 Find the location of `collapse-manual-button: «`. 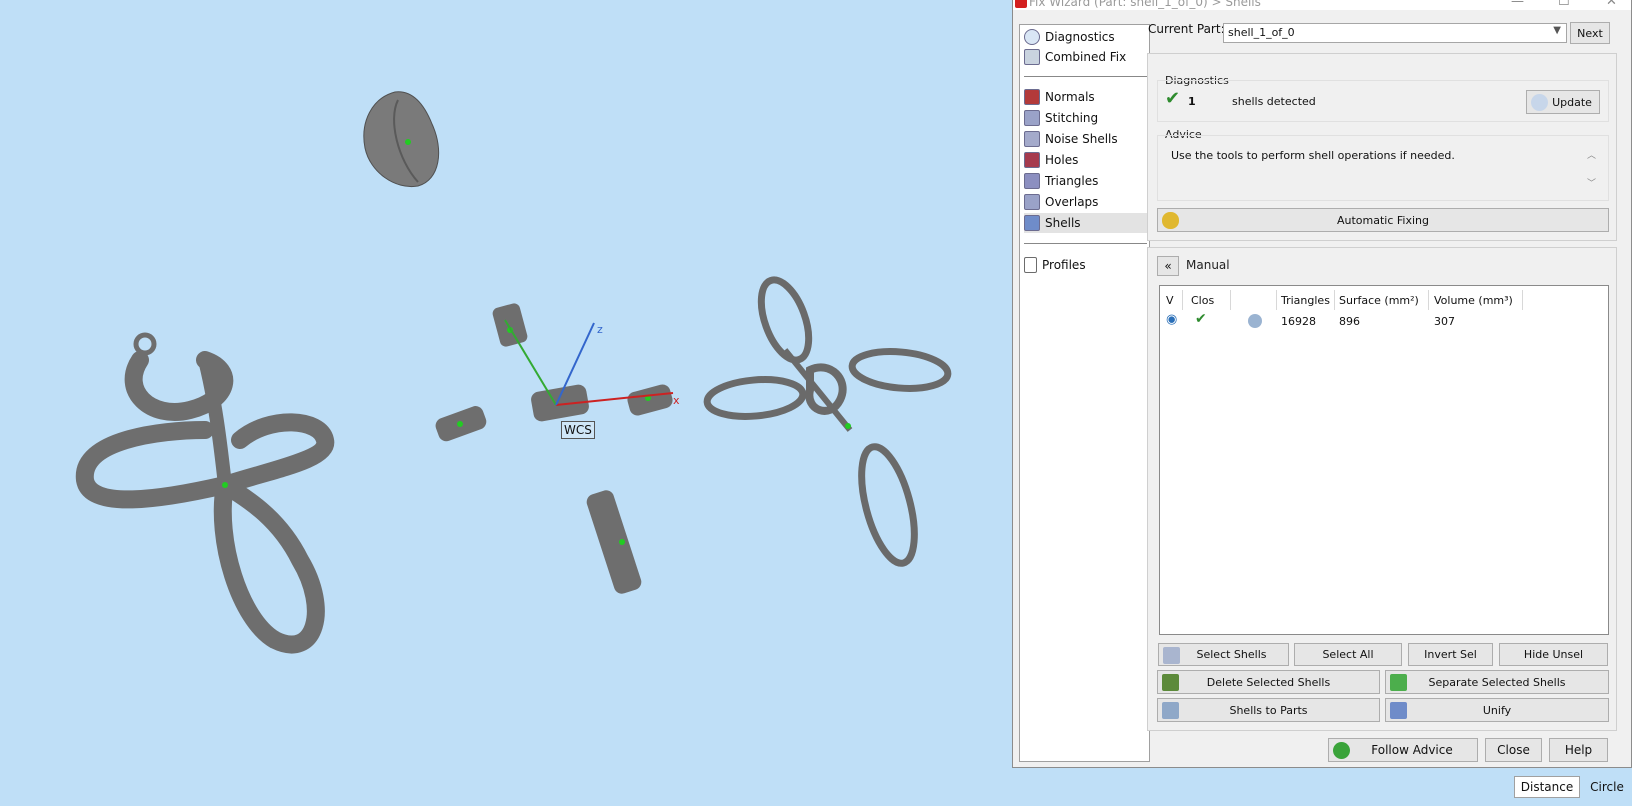

collapse-manual-button: « is located at coordinates (1168, 266).